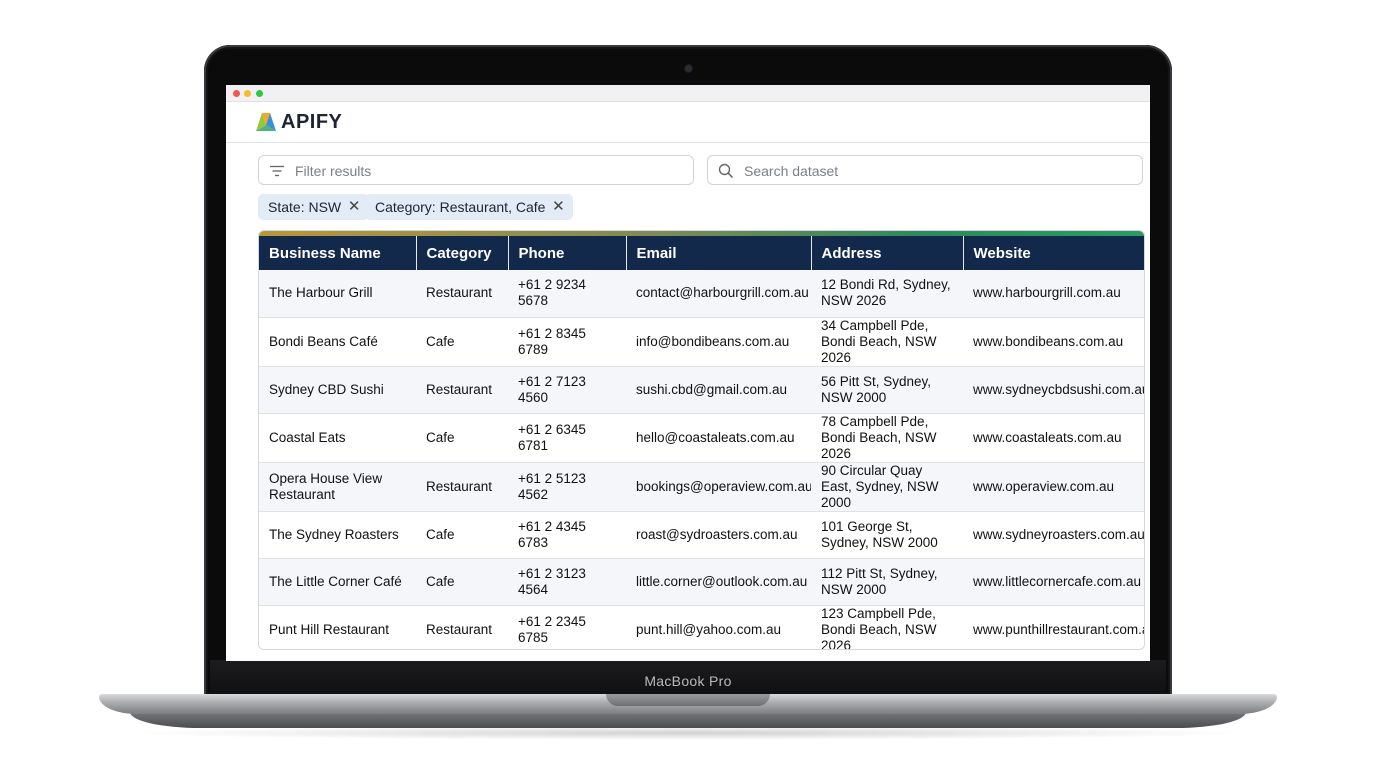 The image size is (1376, 768). What do you see at coordinates (312, 122) in the screenshot?
I see `app-logo-text: APIFY` at bounding box center [312, 122].